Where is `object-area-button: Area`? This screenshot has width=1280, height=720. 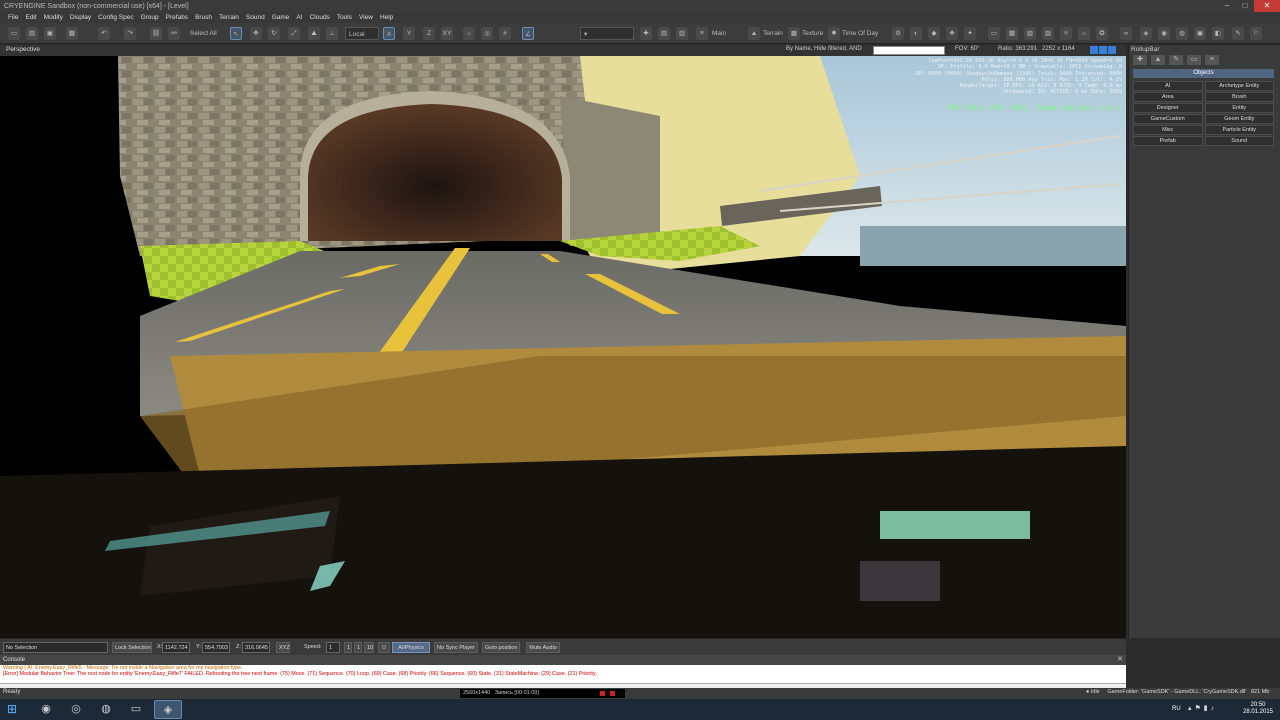
object-area-button: Area is located at coordinates (1168, 97).